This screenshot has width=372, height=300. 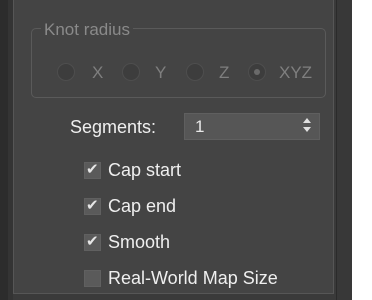 I want to click on knot-radius-radio-row: X Y Z XYZ, so click(x=186, y=72).